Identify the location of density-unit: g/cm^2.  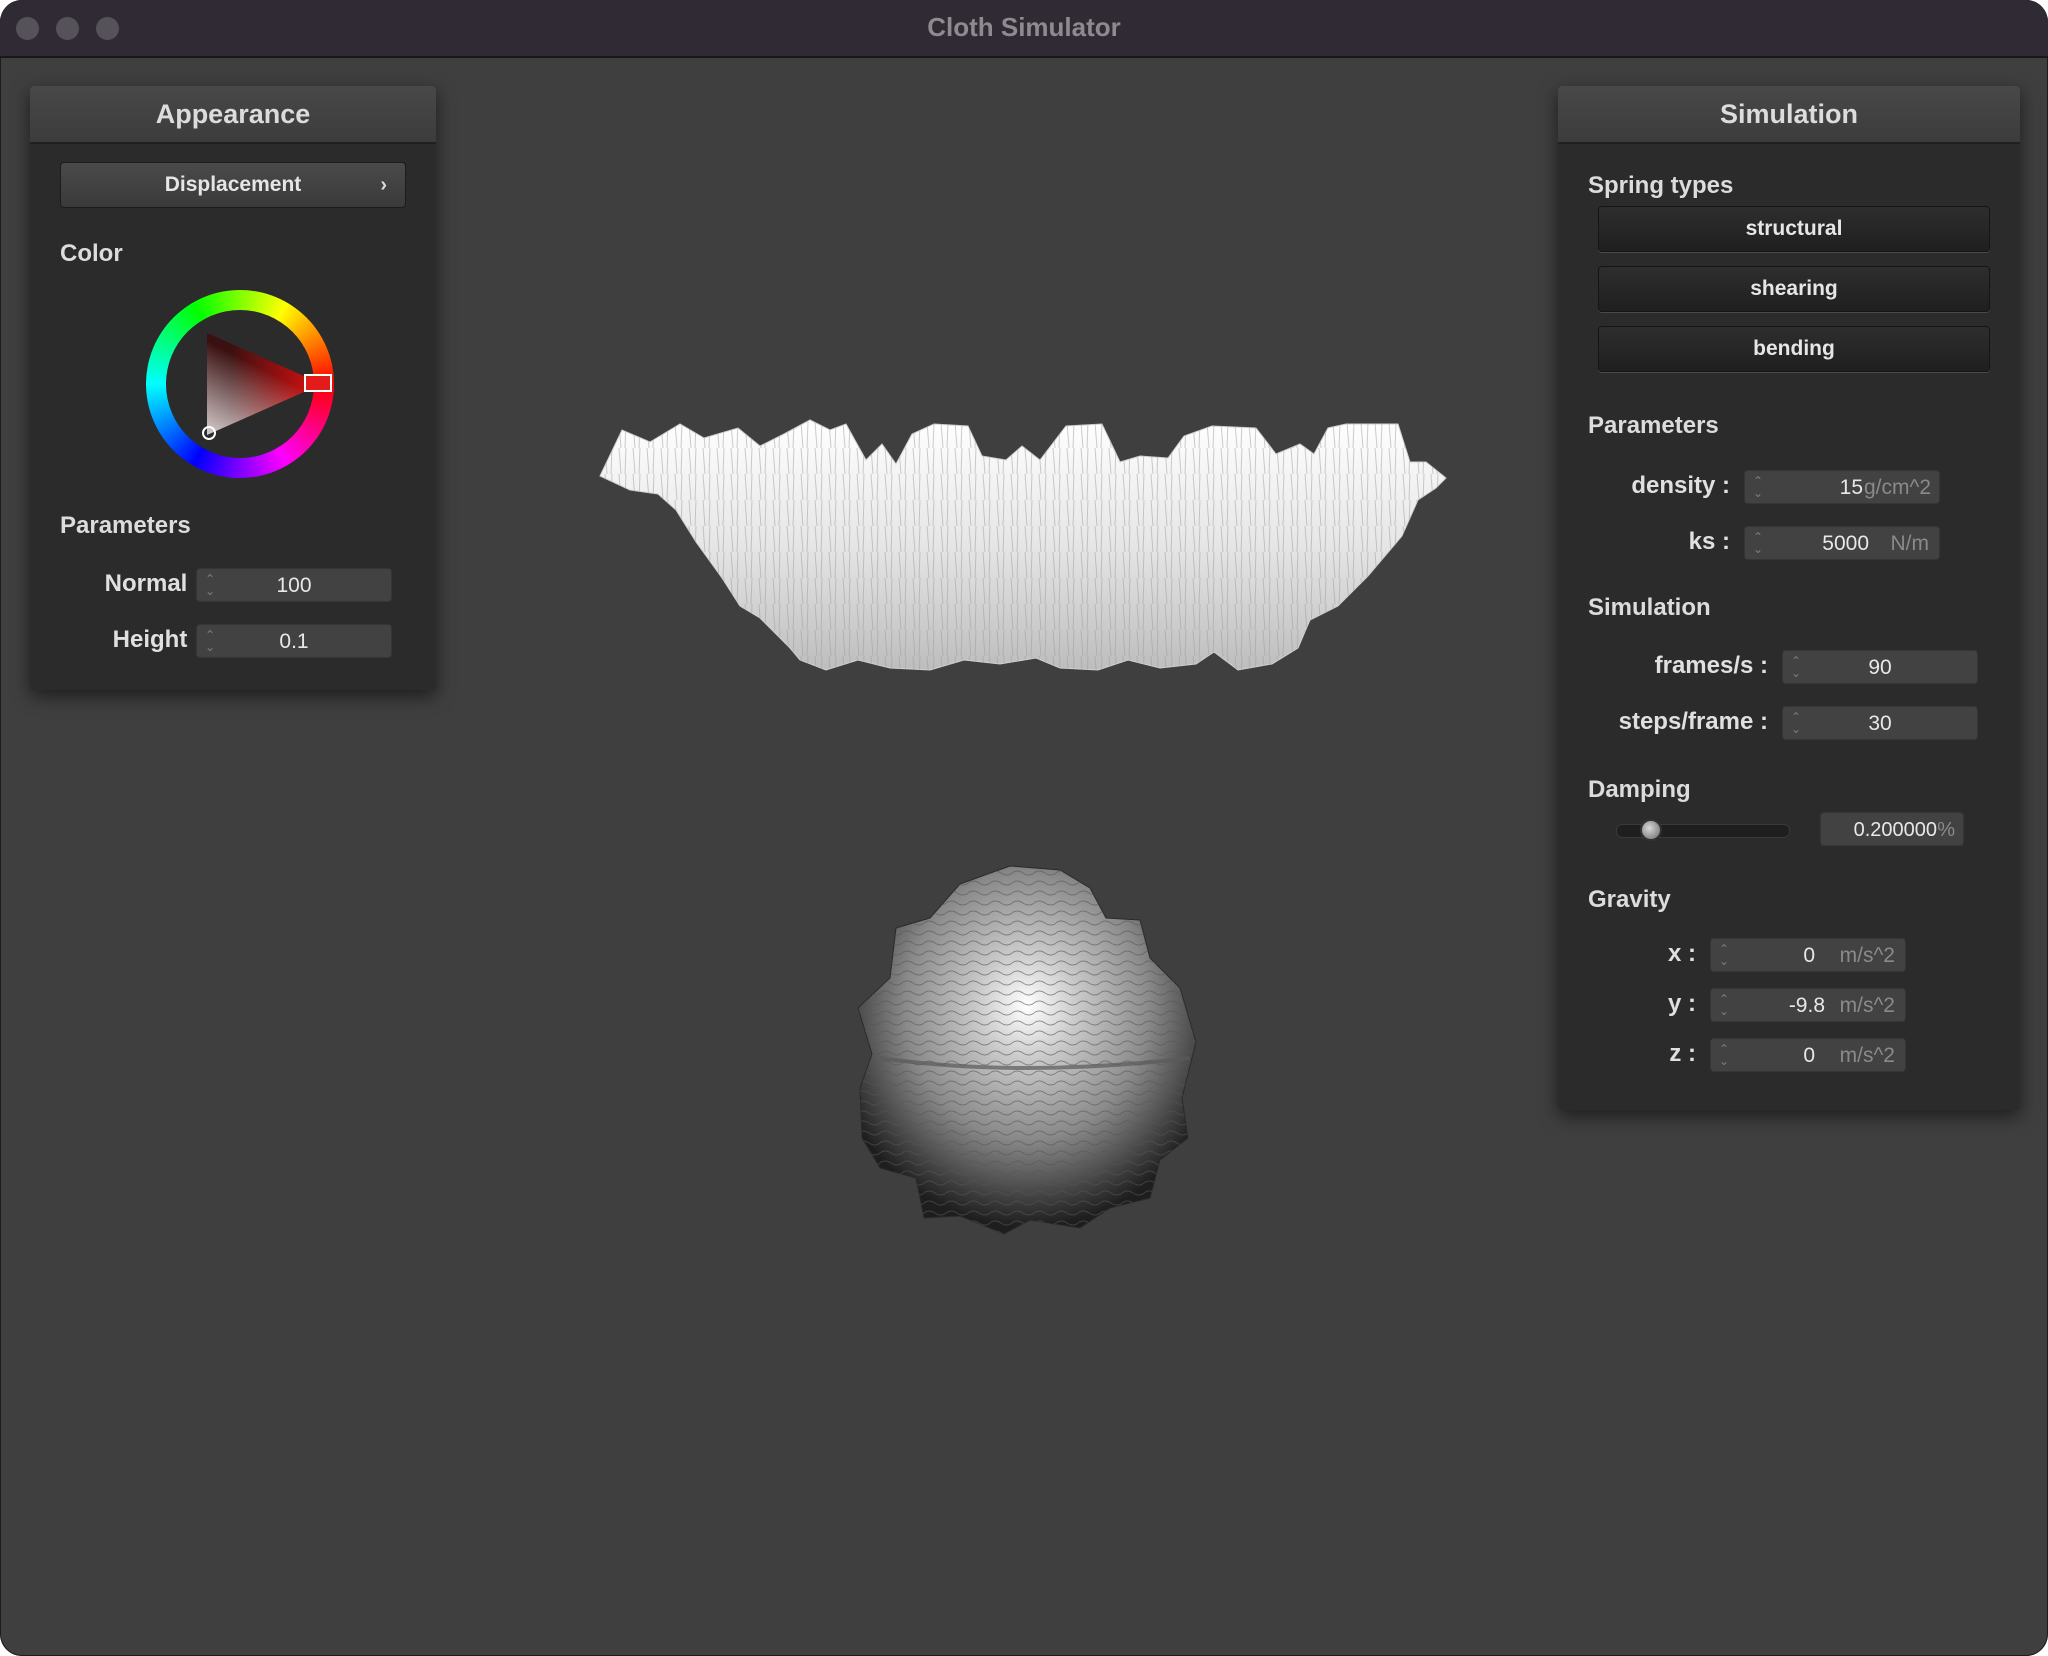
(1897, 487).